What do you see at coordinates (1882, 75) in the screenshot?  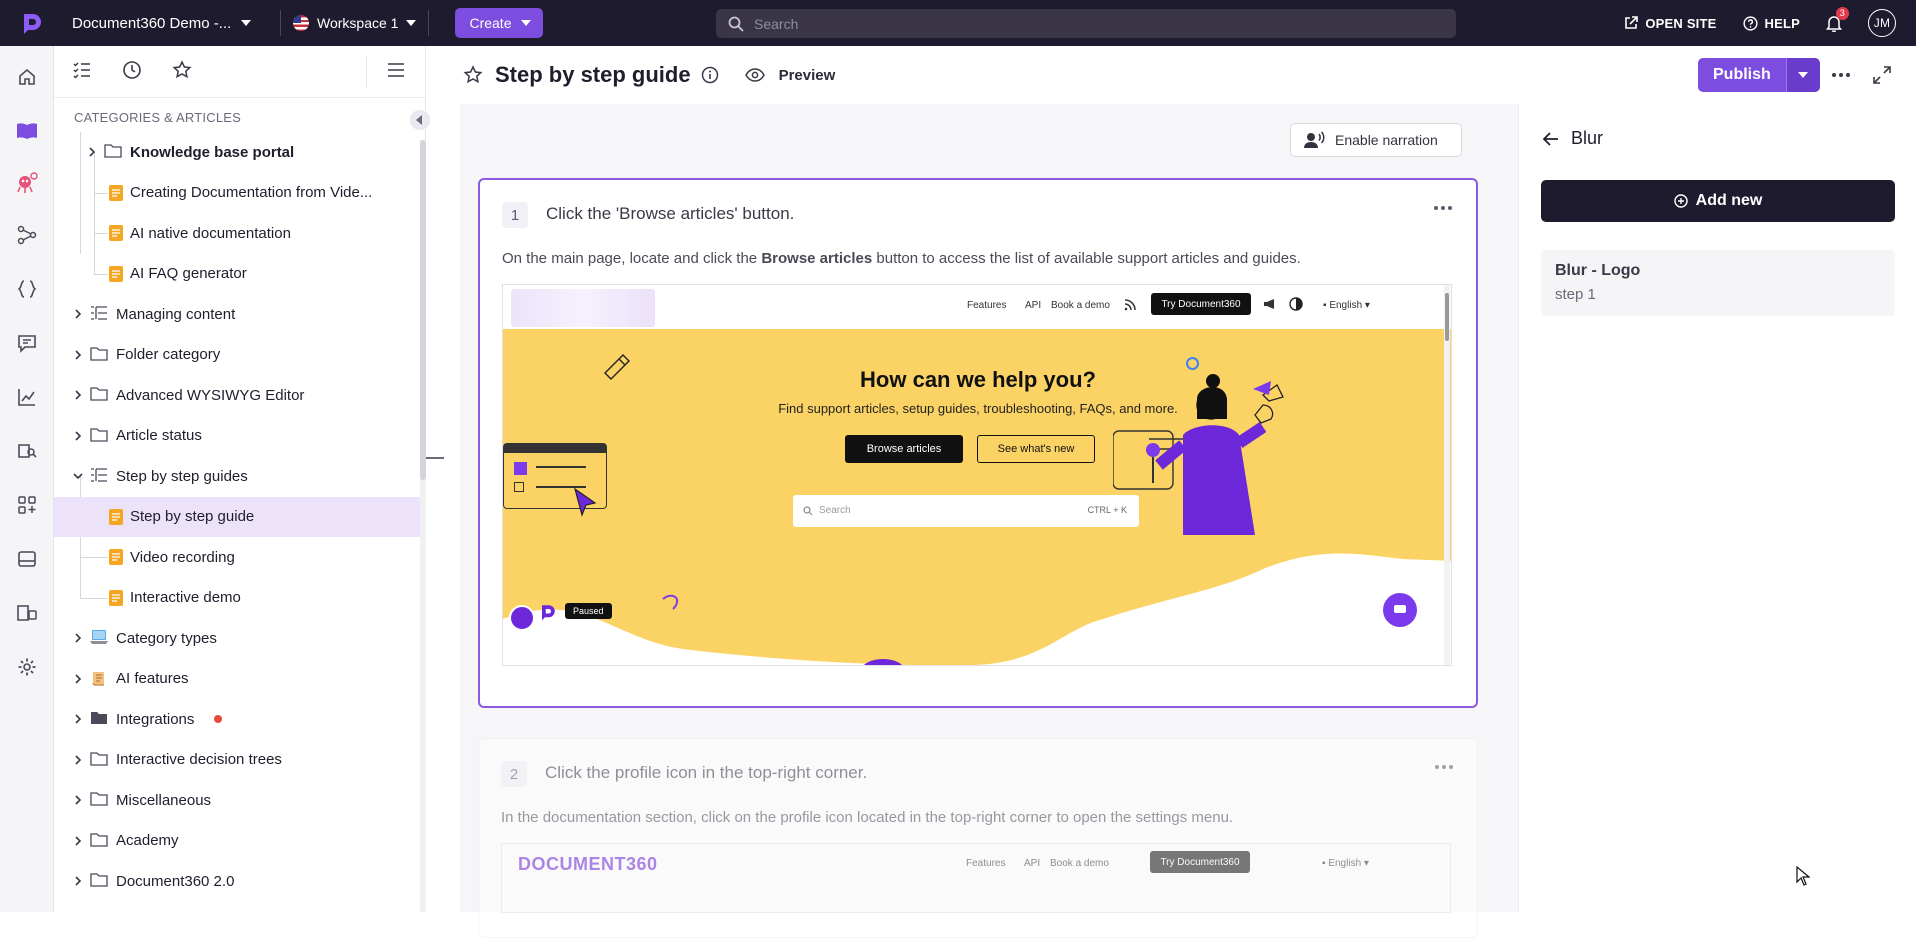 I see `fullscreen-icon` at bounding box center [1882, 75].